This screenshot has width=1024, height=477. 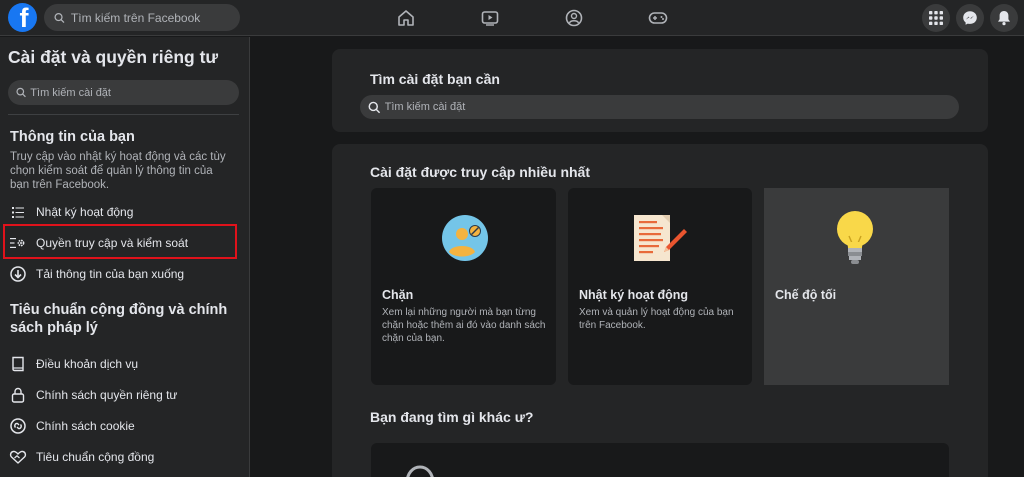 I want to click on tile-title: Chặn, so click(x=398, y=295).